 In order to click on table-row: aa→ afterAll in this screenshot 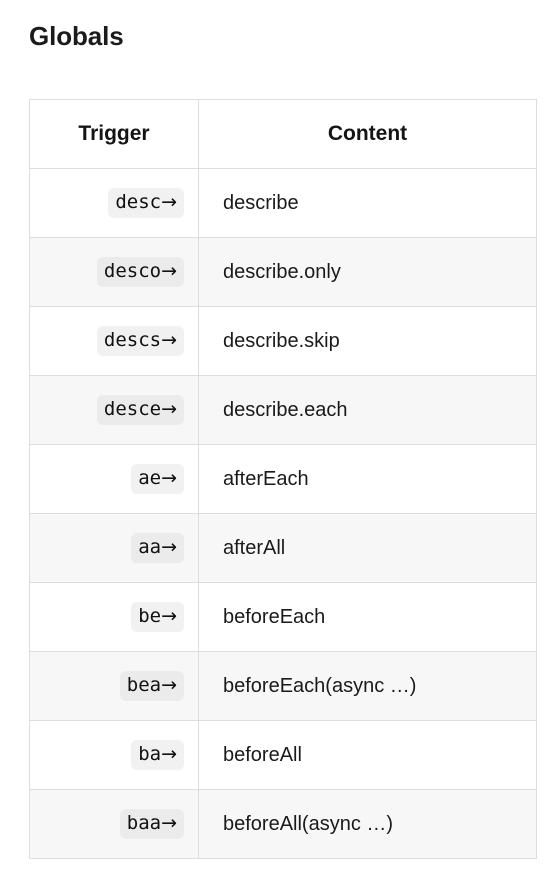, I will do `click(283, 548)`.